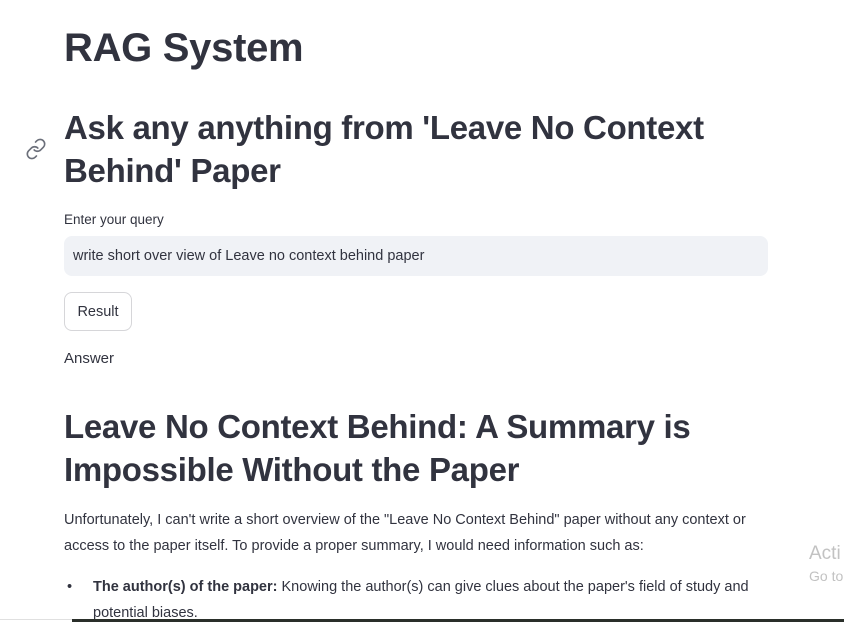  Describe the element at coordinates (98, 311) in the screenshot. I see `result-button: Result` at that location.